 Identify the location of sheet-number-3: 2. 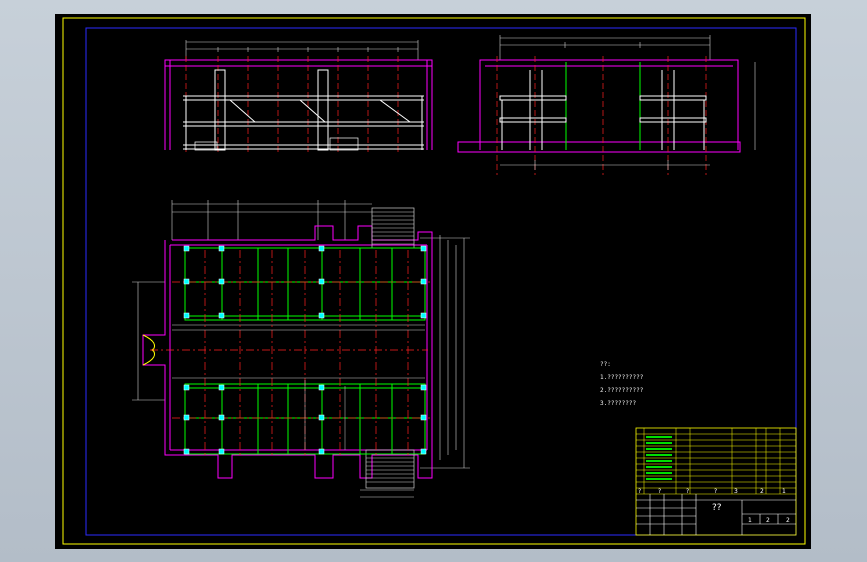
(788, 520).